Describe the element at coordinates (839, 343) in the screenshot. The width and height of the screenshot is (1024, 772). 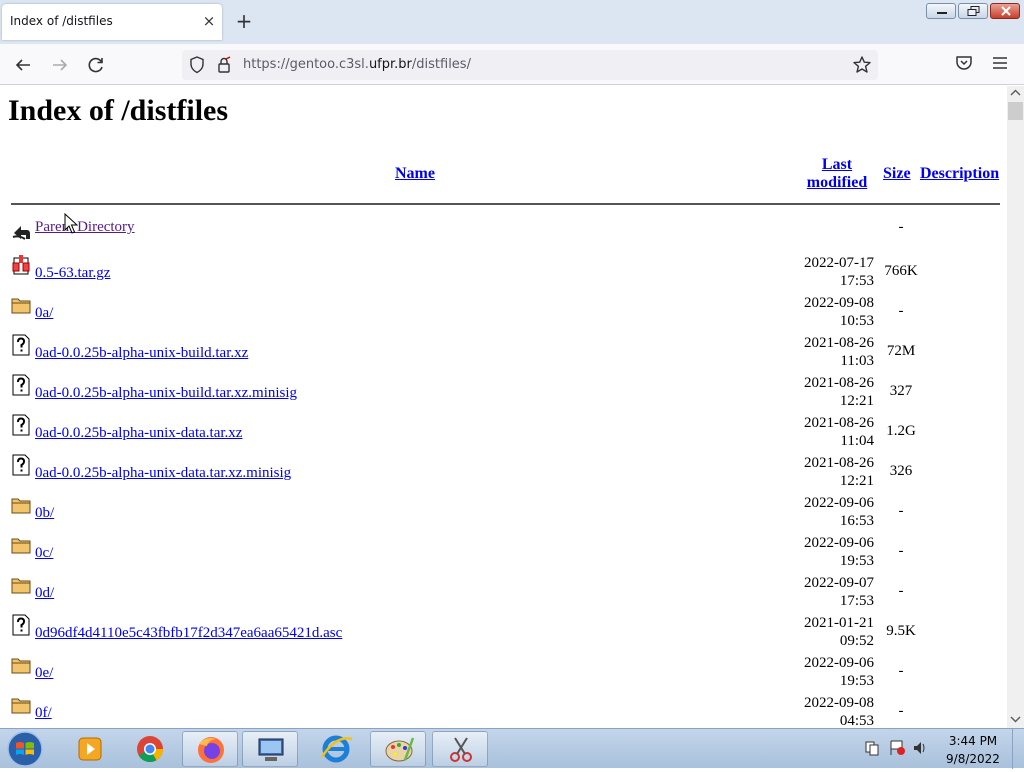
I see `modified-date: 2021-08-26` at that location.